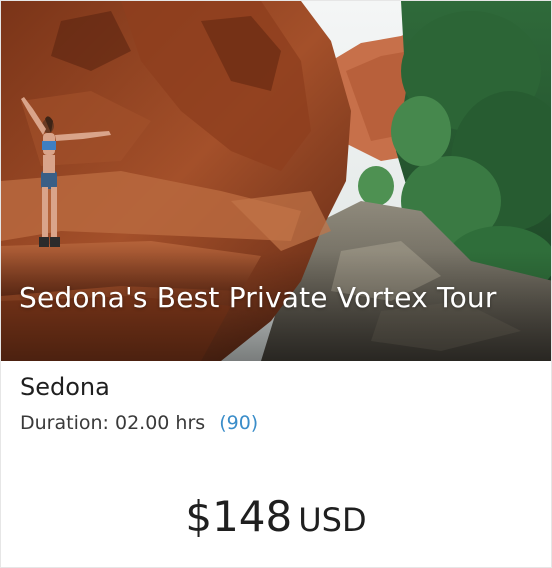 Image resolution: width=552 pixels, height=568 pixels. I want to click on price-row: $148 USD, so click(276, 518).